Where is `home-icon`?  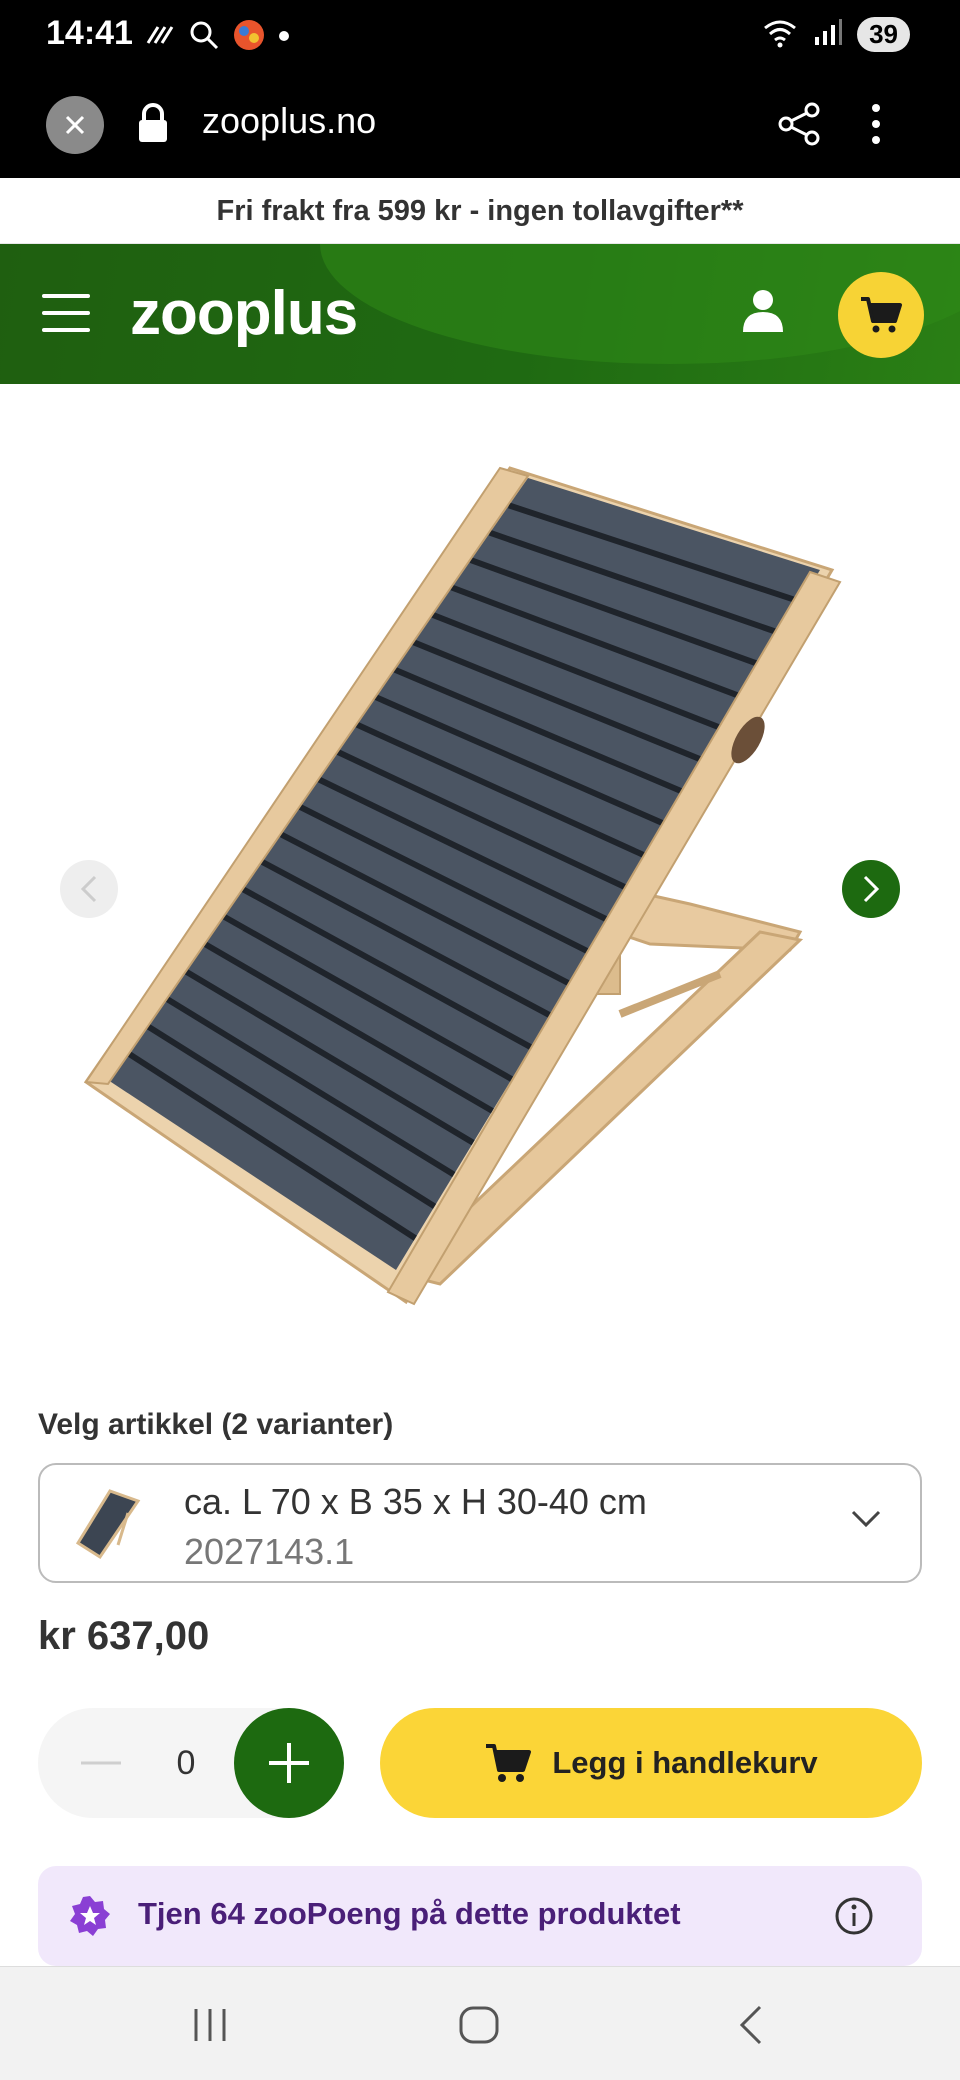 home-icon is located at coordinates (479, 2027).